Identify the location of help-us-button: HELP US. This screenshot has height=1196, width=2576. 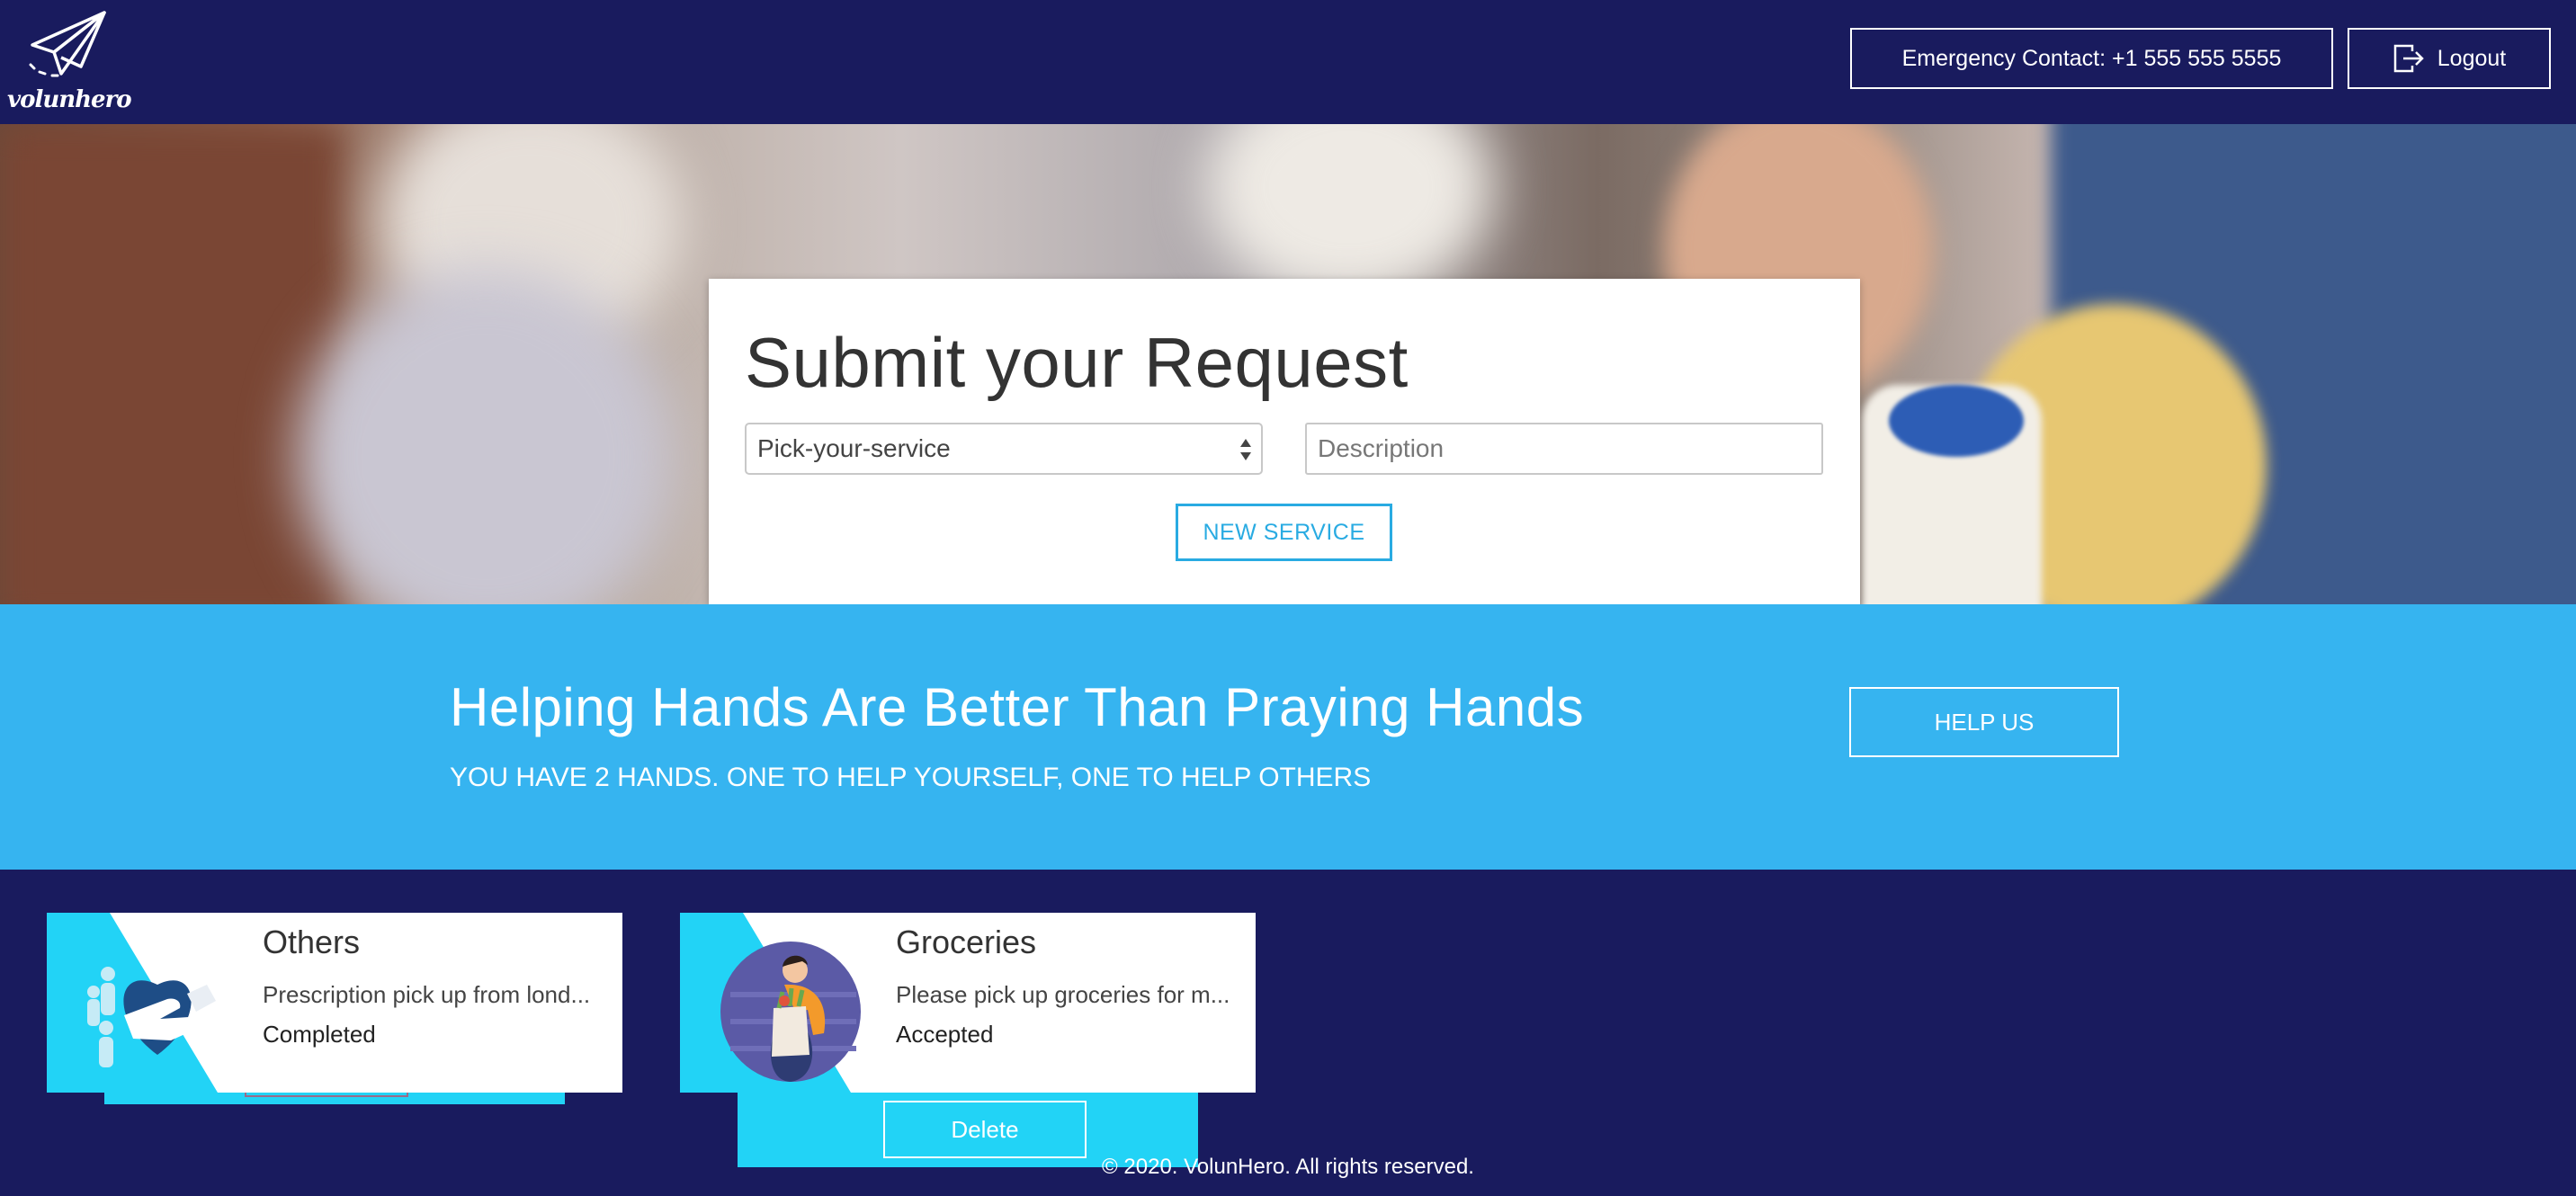
(1984, 722).